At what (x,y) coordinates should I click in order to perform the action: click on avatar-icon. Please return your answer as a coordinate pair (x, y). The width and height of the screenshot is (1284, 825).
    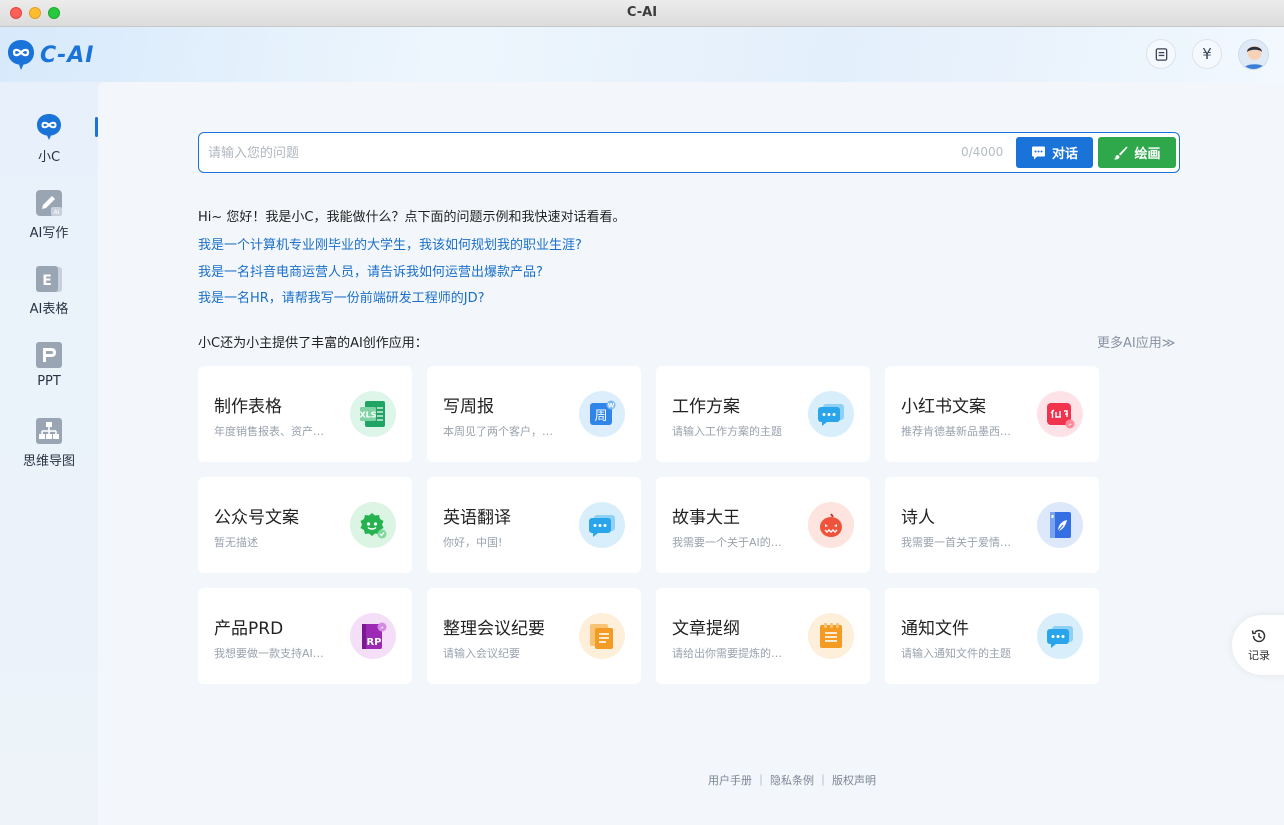
    Looking at the image, I should click on (1254, 57).